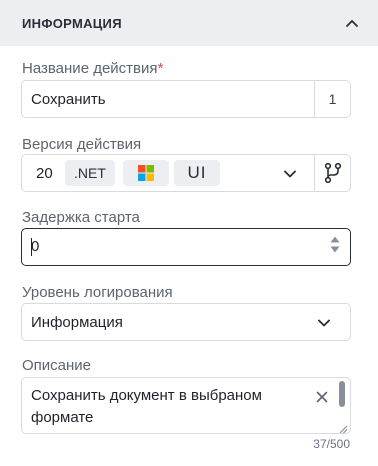 The height and width of the screenshot is (466, 378). Describe the element at coordinates (90, 173) in the screenshot. I see `framework-chip: .NET` at that location.